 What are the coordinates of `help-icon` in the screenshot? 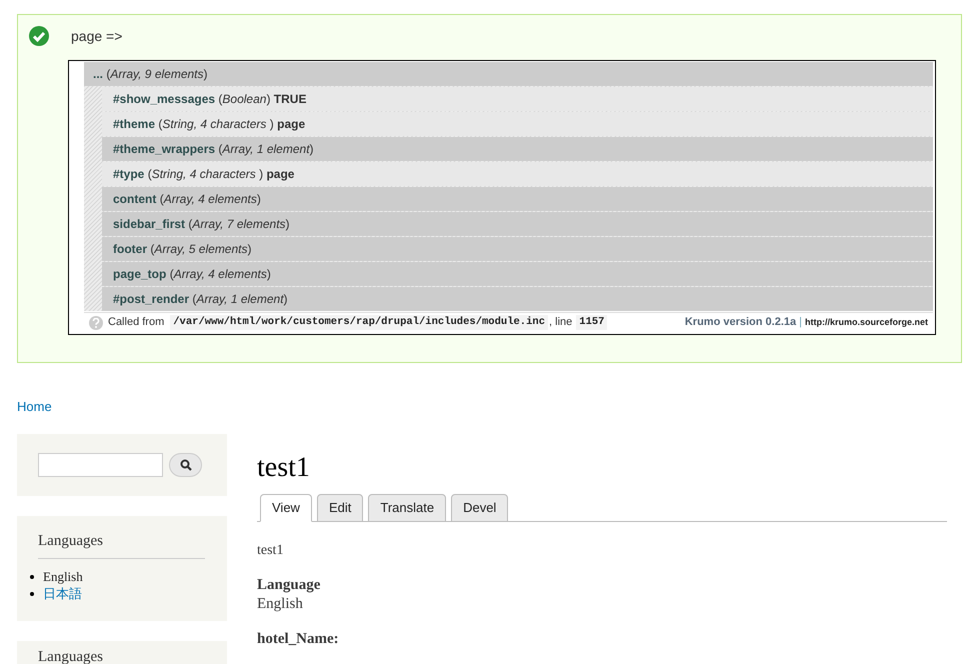 It's located at (96, 323).